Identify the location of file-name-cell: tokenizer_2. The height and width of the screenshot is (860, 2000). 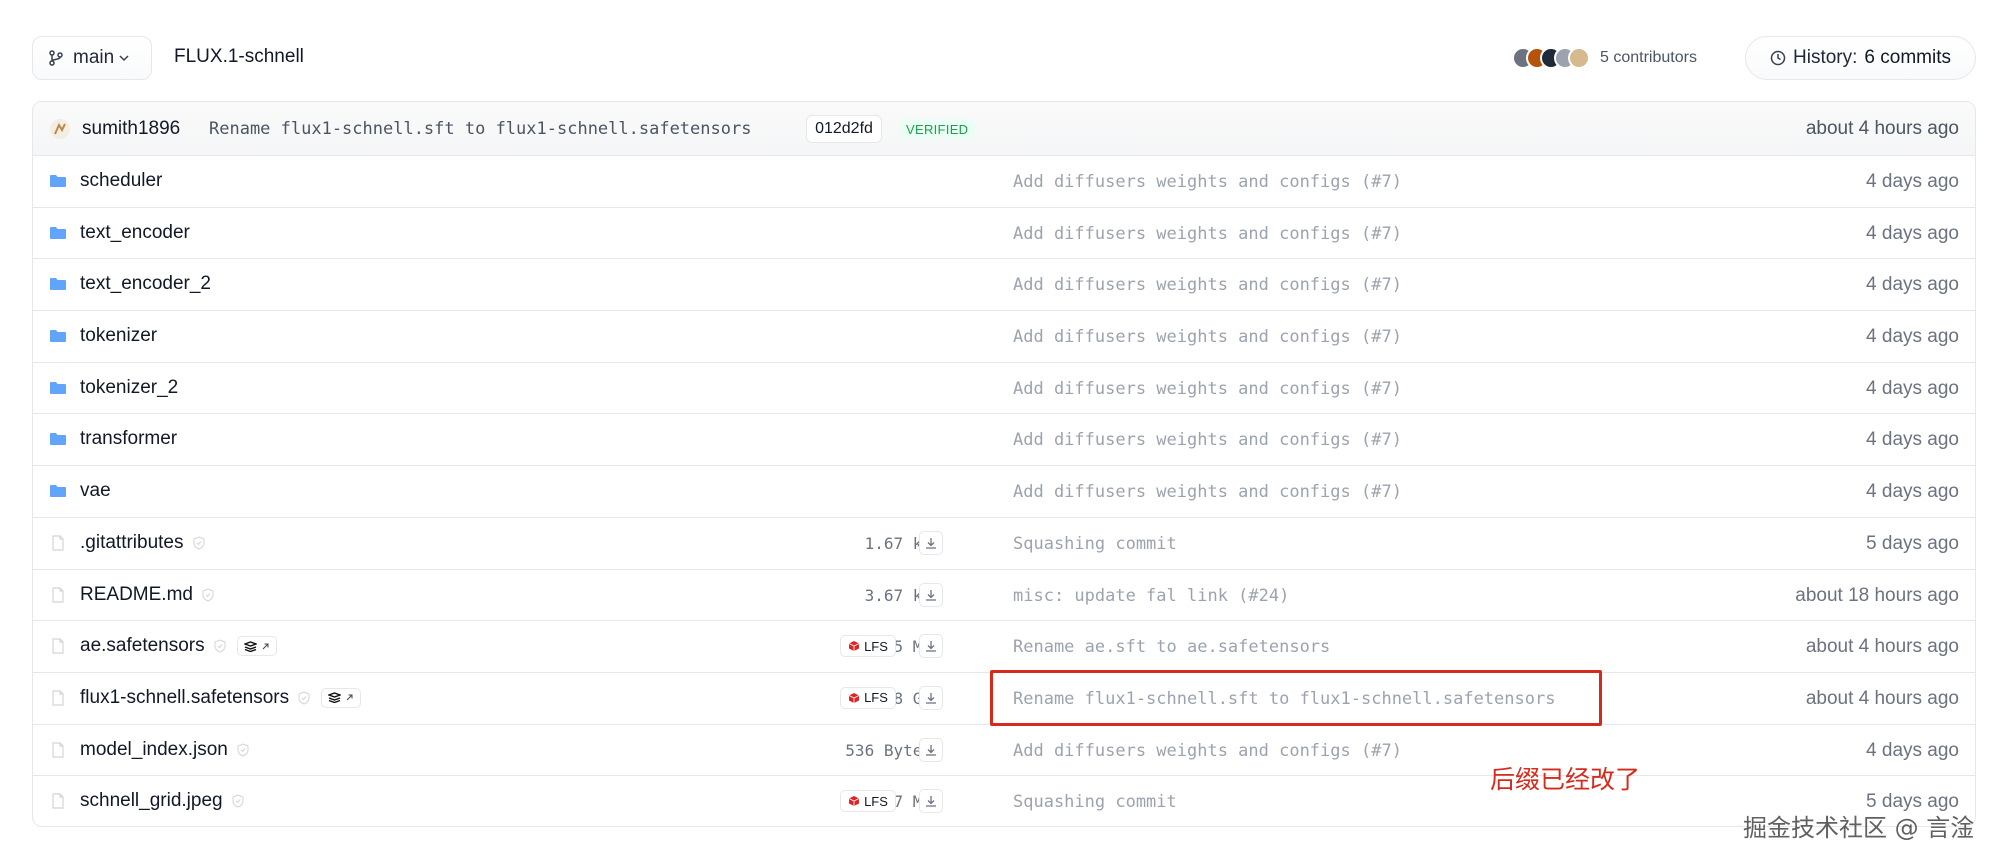
(129, 388).